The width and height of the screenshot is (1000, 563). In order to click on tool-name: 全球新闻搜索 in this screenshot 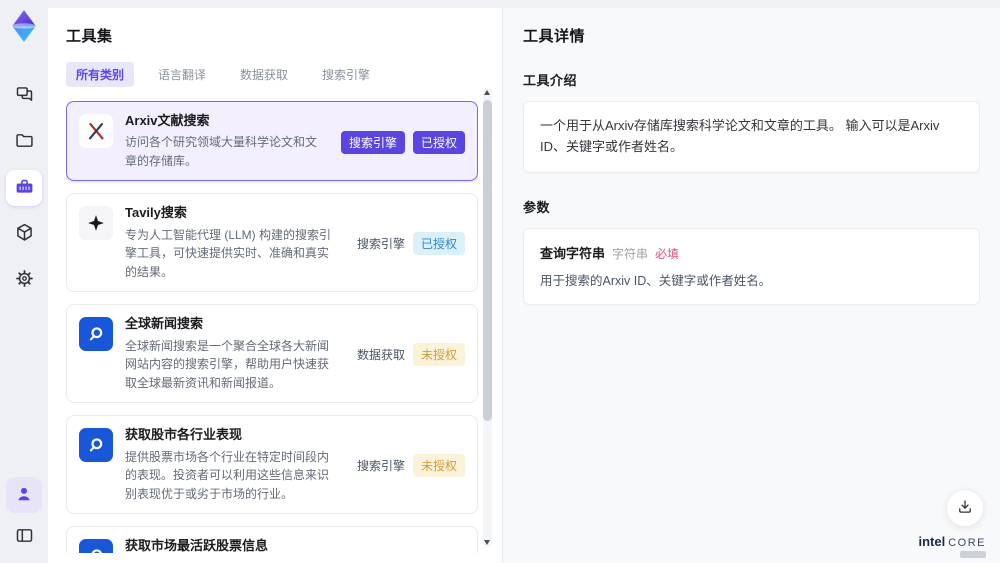, I will do `click(164, 324)`.